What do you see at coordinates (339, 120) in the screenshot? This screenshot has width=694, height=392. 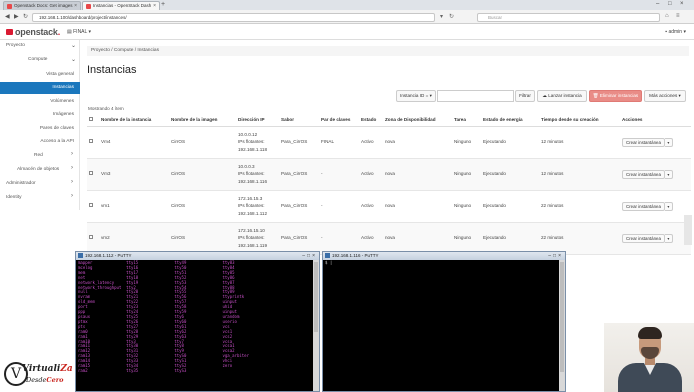 I see `col-header: Par de claves` at bounding box center [339, 120].